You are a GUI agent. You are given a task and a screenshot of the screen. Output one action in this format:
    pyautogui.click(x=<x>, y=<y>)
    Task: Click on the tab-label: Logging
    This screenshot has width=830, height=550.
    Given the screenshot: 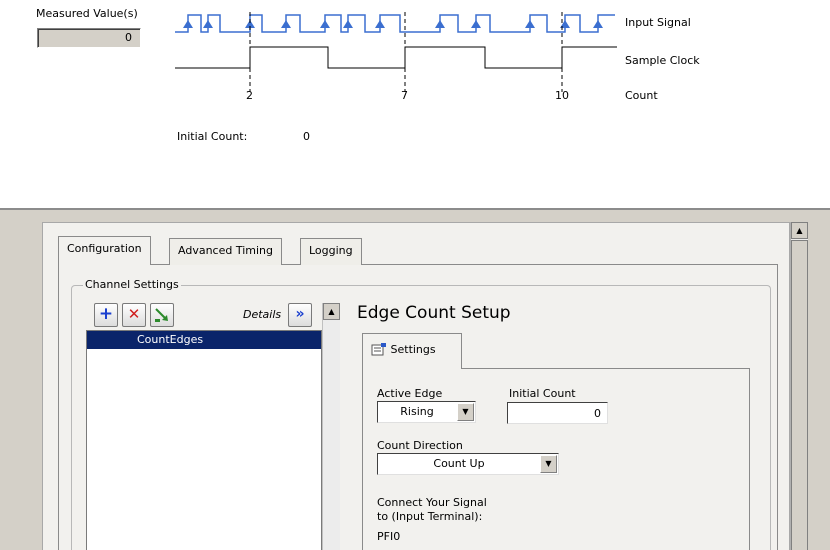 What is the action you would take?
    pyautogui.click(x=331, y=250)
    